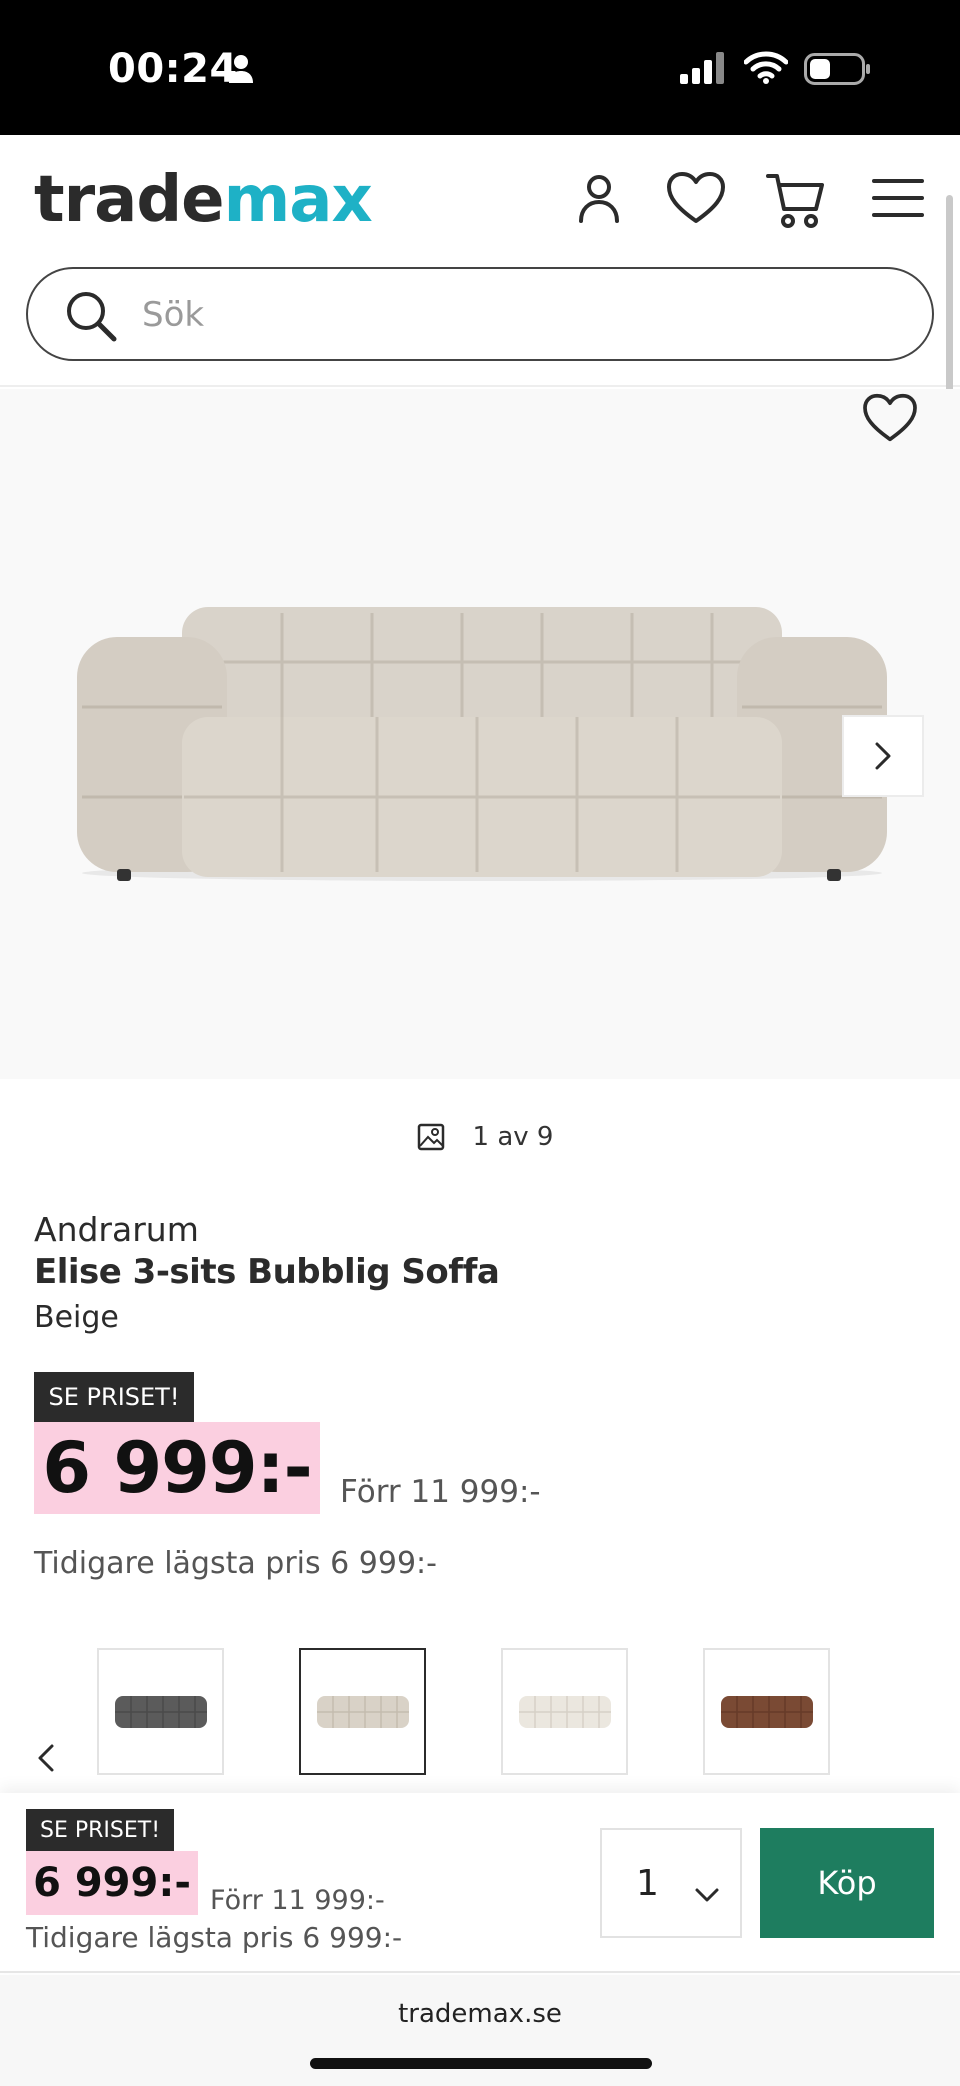 This screenshot has height=2086, width=960. I want to click on chevron-down-icon, so click(707, 1892).